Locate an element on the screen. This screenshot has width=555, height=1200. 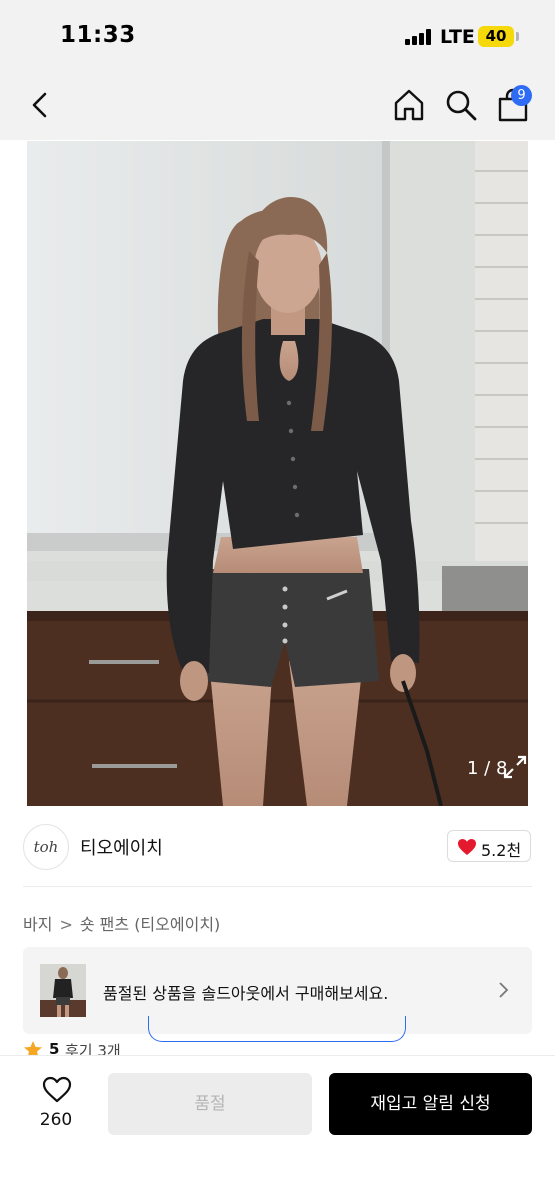
brand-name: 티오에이치 is located at coordinates (121, 847).